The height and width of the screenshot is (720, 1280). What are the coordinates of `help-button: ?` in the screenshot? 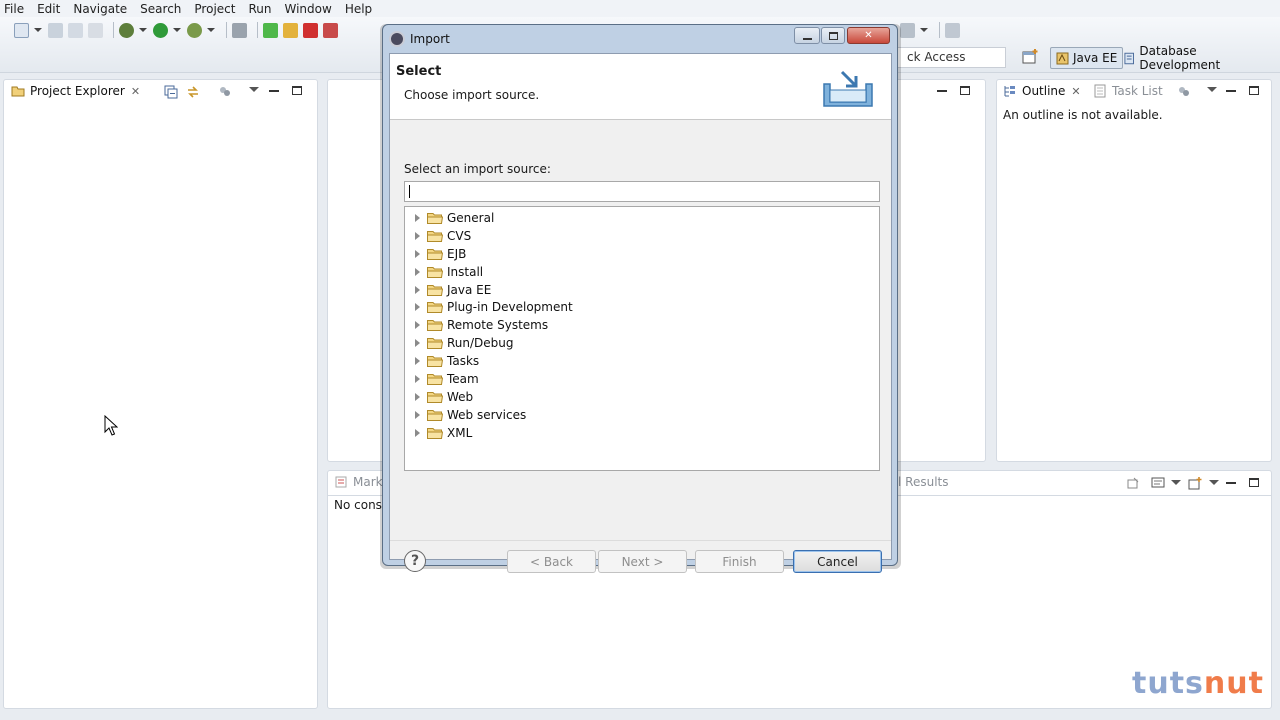 It's located at (415, 561).